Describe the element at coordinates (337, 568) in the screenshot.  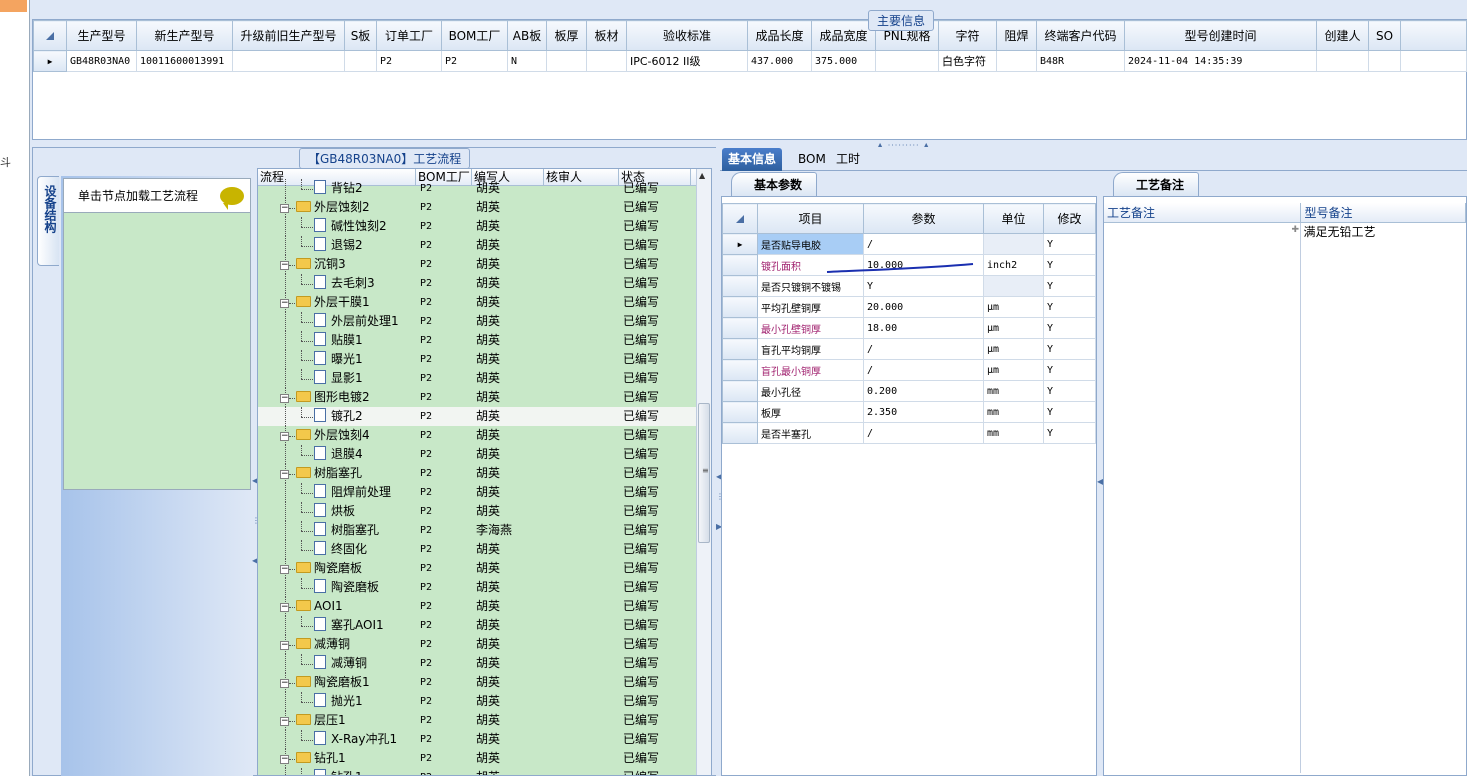
I see `tree-node-cell: − 陶瓷磨板` at that location.